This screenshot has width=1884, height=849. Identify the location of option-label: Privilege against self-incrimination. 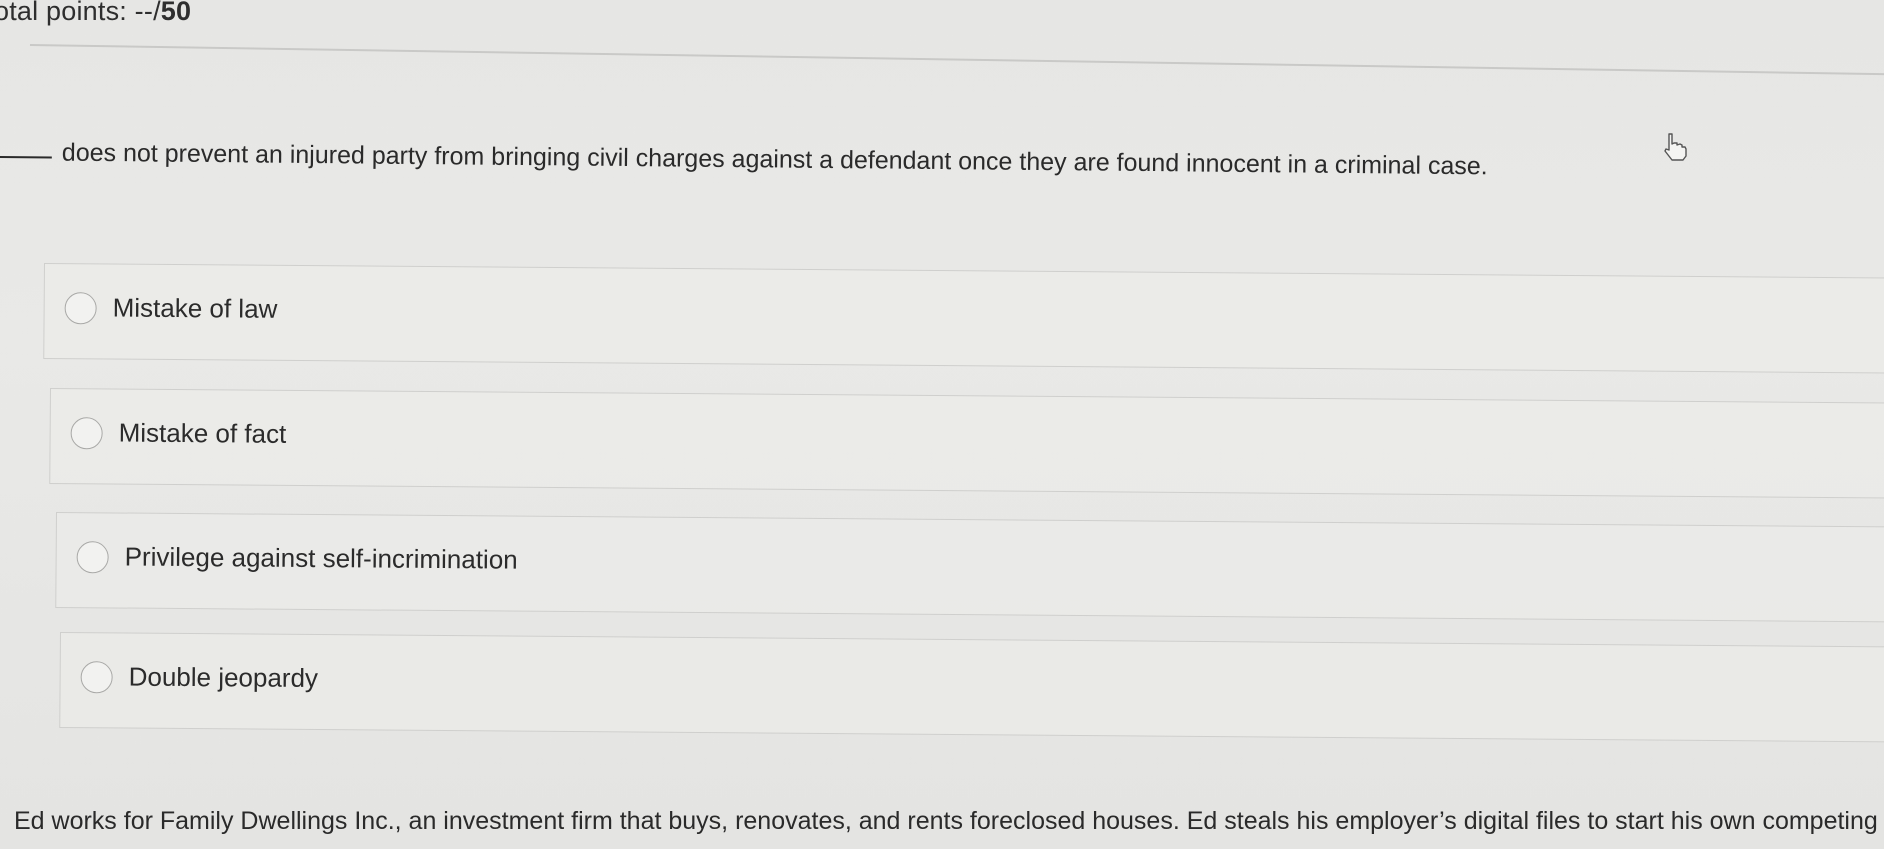
(321, 558).